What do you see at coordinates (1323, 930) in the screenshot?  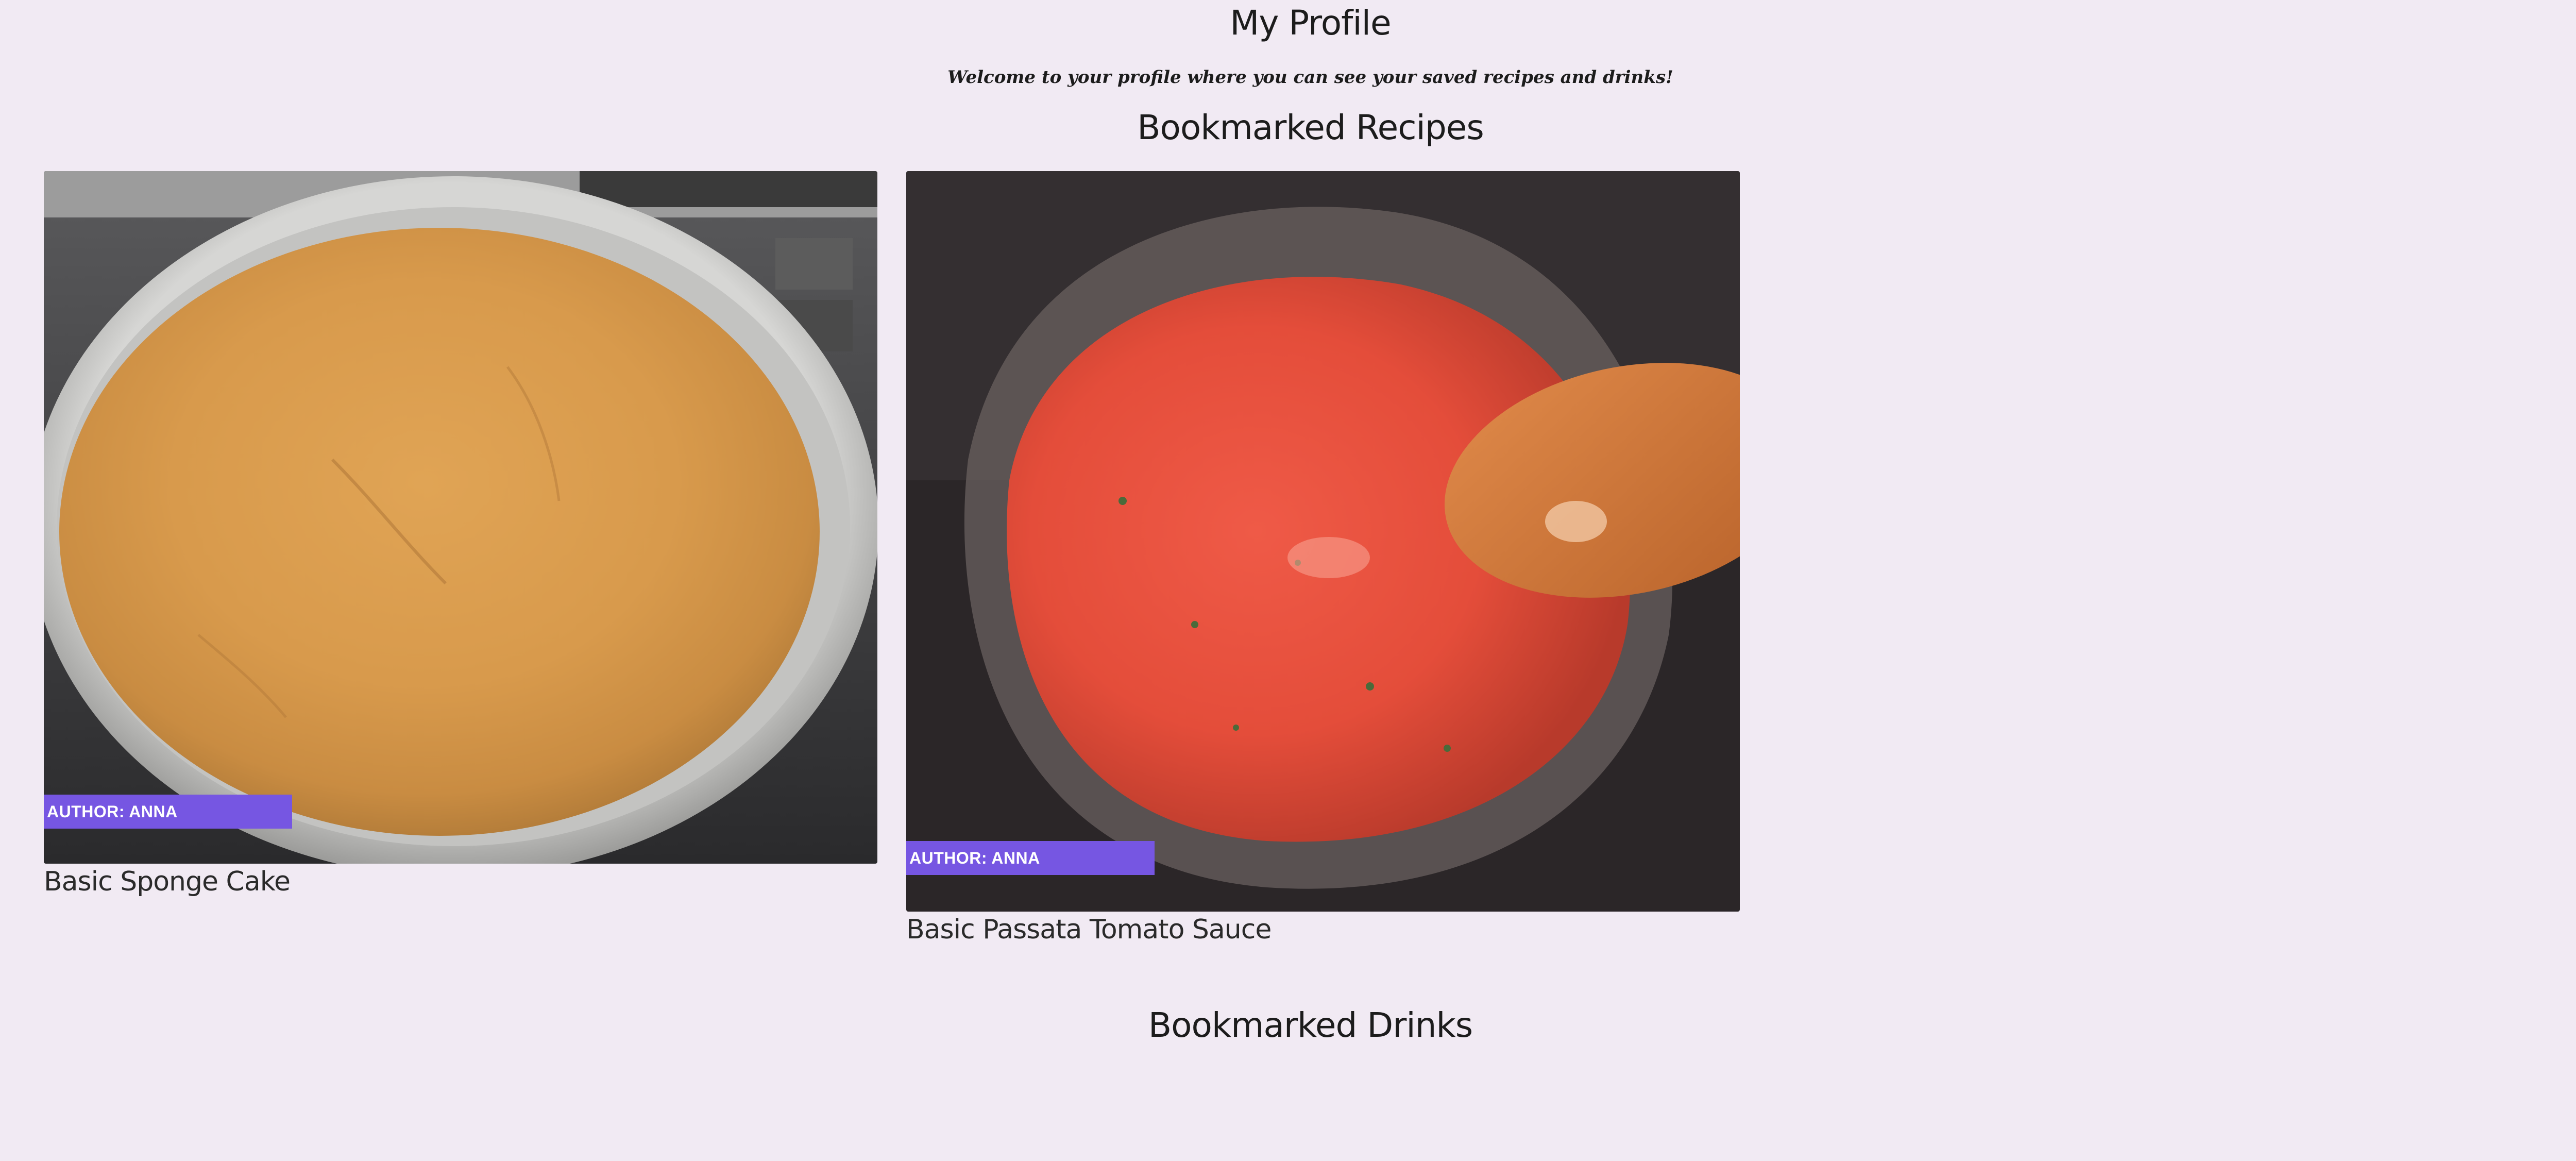 I see `recipe-title: Basic Passata Tomato Sauce` at bounding box center [1323, 930].